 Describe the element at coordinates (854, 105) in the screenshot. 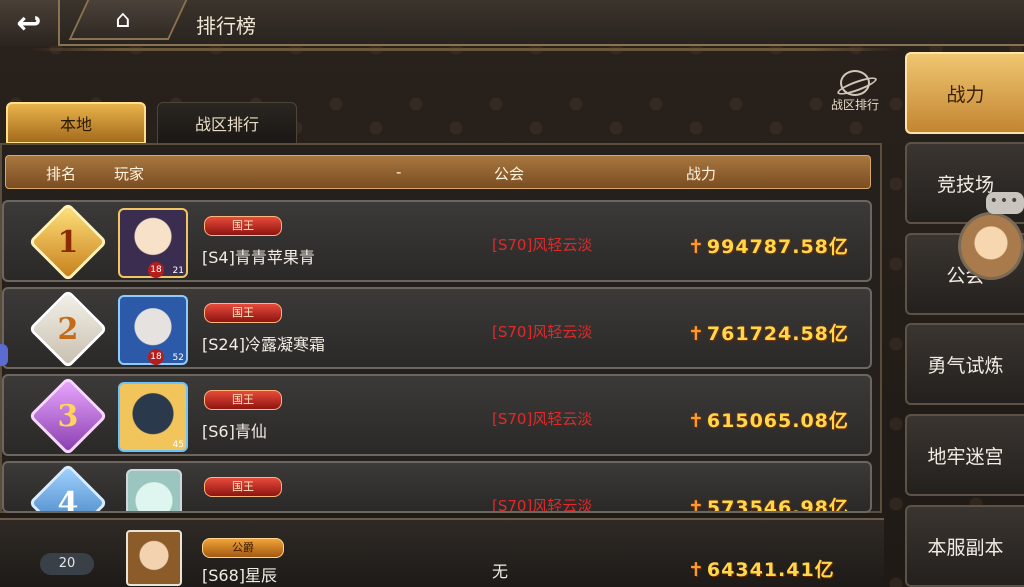

I see `zone-rank-label: 战区排行` at that location.